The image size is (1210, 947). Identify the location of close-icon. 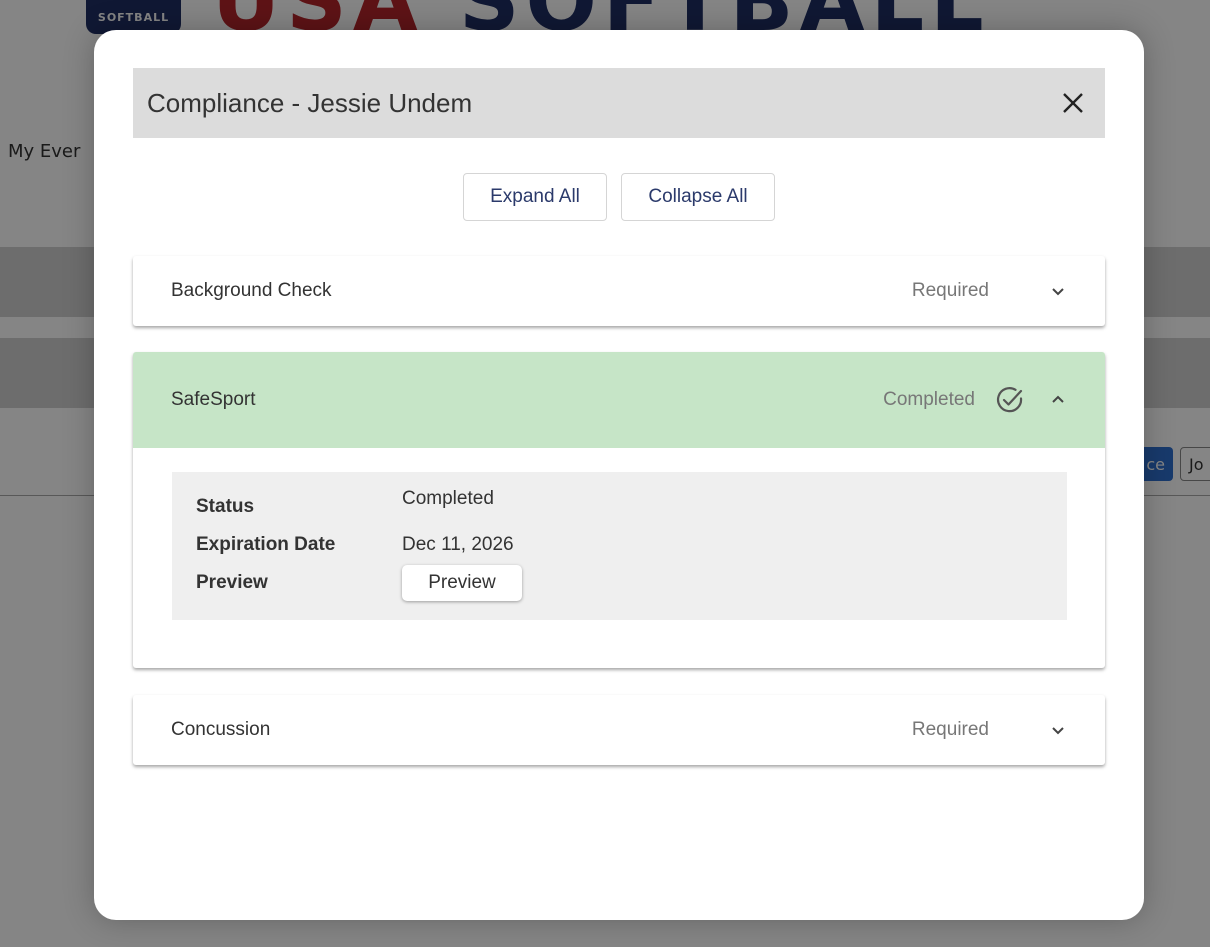
(1073, 103).